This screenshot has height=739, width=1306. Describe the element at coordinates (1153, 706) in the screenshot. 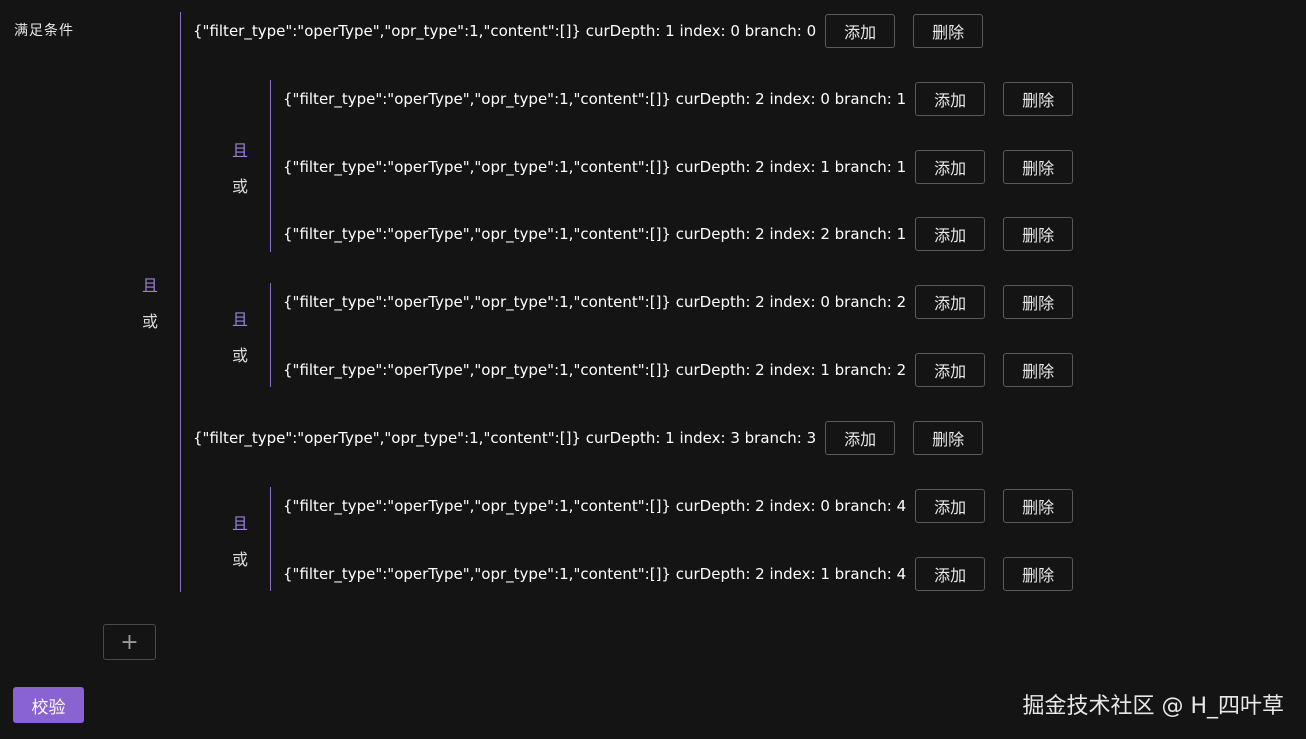

I see `watermark: 掘金技术社区 @ H_四叶草` at that location.